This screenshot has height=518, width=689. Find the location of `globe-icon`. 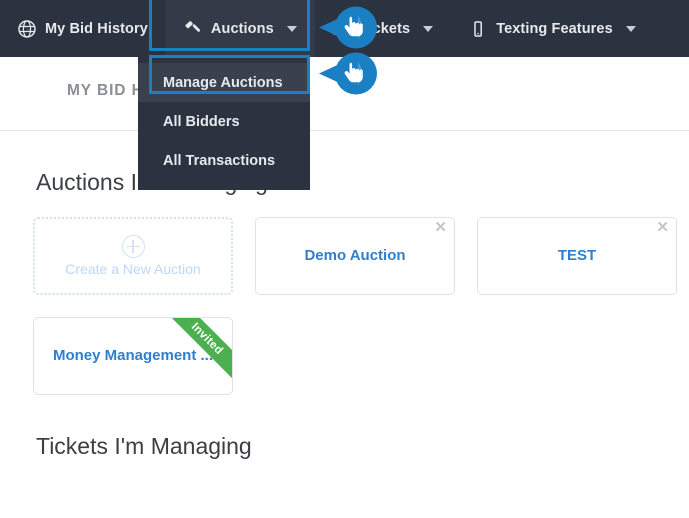

globe-icon is located at coordinates (27, 28).